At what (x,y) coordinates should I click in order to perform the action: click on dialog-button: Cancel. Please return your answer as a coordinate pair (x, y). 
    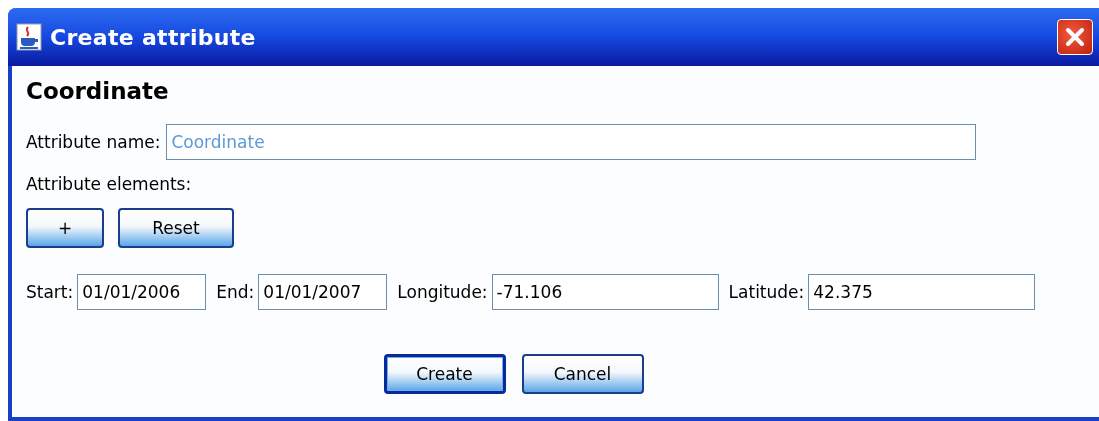
    Looking at the image, I should click on (582, 374).